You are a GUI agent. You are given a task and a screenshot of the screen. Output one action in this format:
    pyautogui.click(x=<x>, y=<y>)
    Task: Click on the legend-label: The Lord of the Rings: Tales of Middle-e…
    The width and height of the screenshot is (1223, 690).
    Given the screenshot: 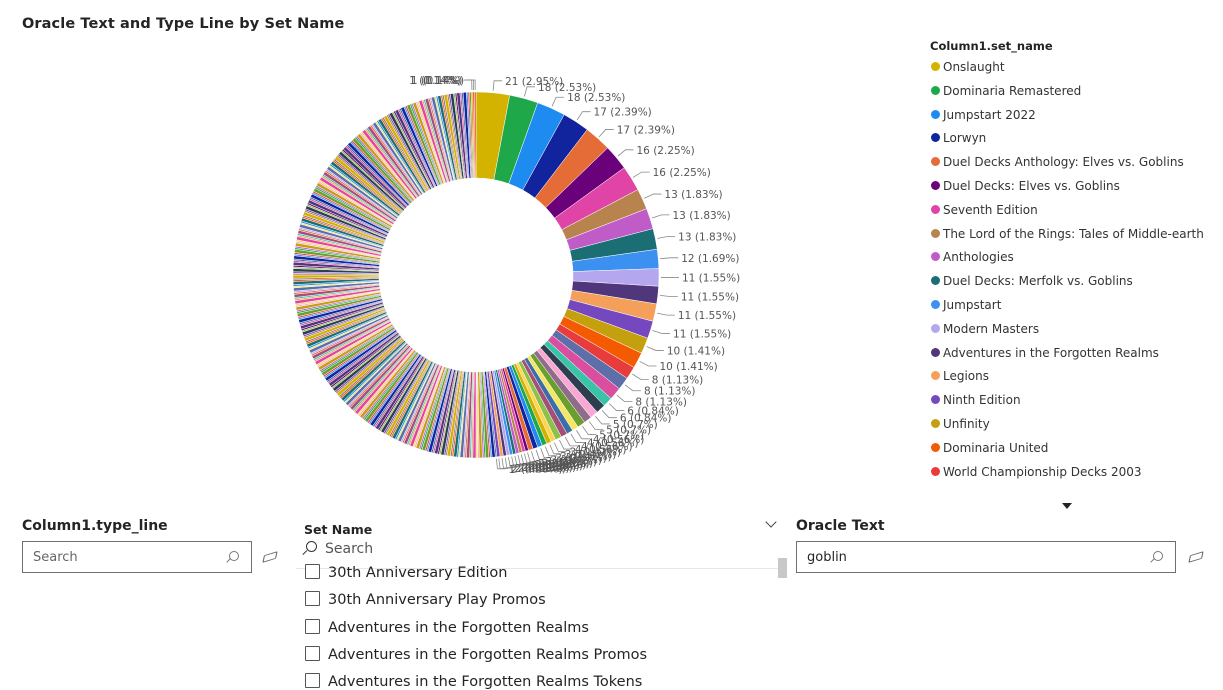 What is the action you would take?
    pyautogui.click(x=1073, y=234)
    